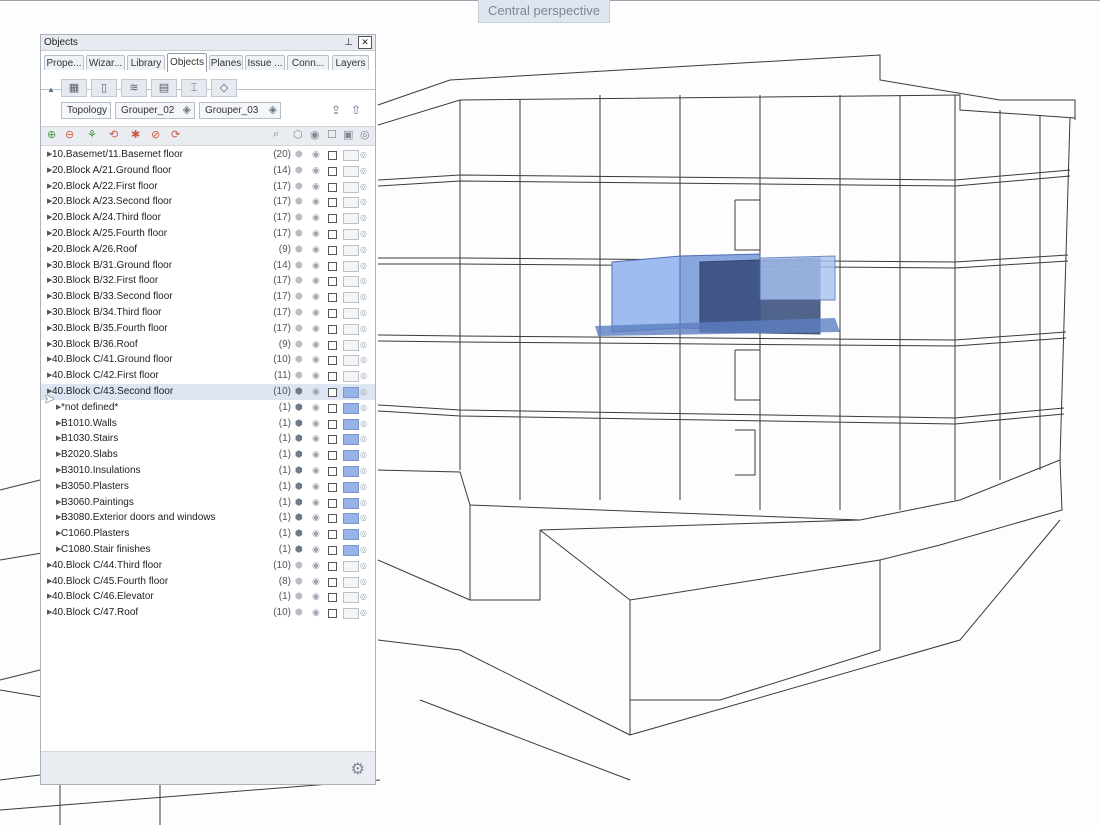 The image size is (1100, 825). I want to click on tree-child-row: ▶ *not defined* (1) ⬢ ◉ ◎, so click(208, 408).